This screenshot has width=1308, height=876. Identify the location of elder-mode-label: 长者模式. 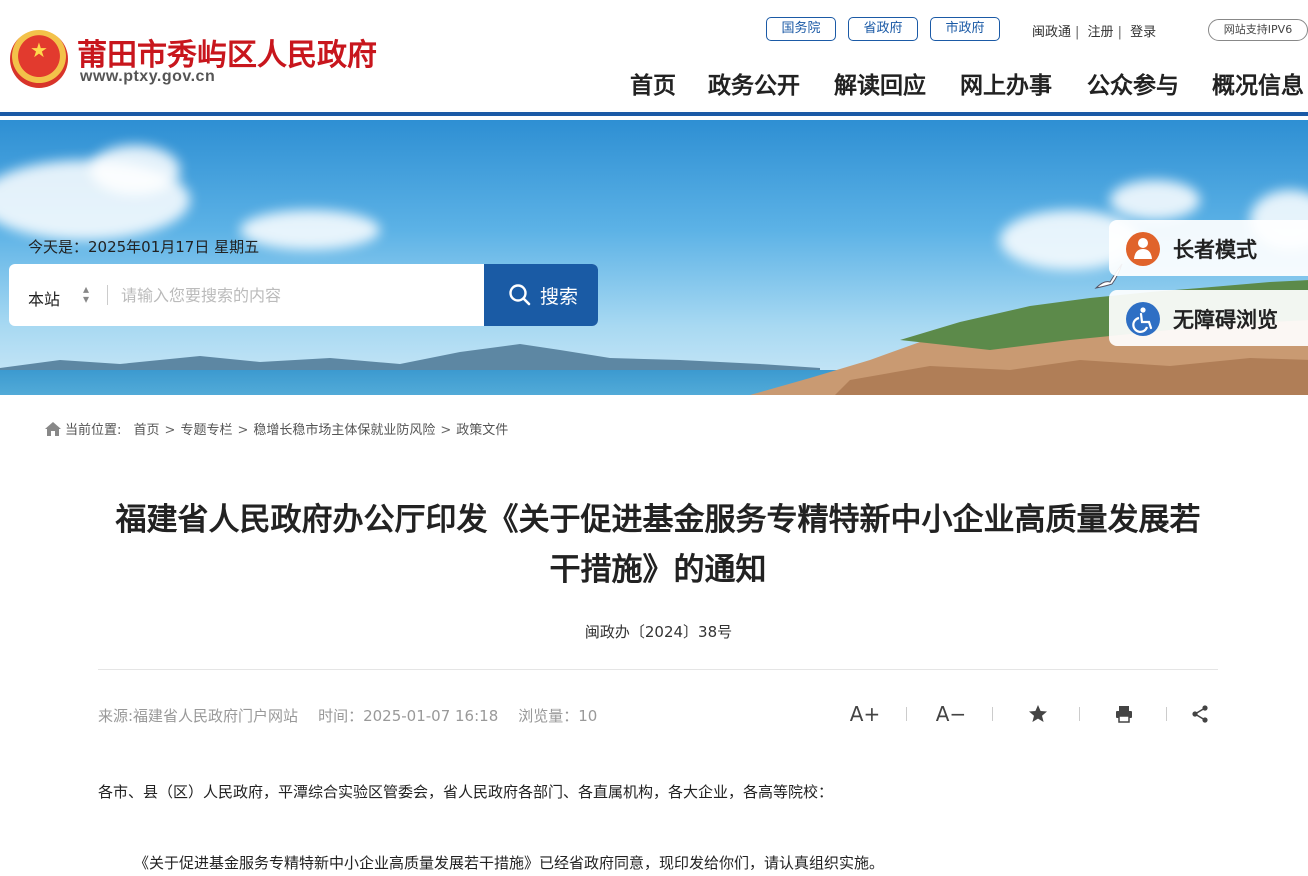
(1215, 250).